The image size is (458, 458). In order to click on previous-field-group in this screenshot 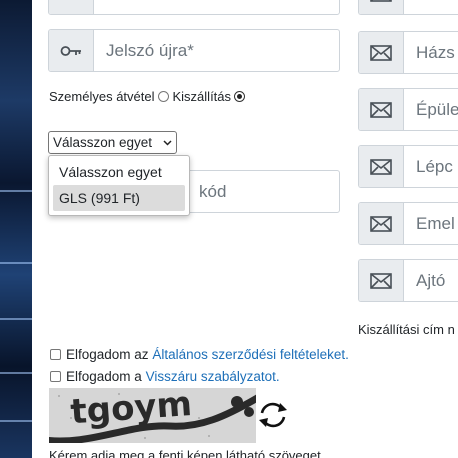, I will do `click(194, 7)`.